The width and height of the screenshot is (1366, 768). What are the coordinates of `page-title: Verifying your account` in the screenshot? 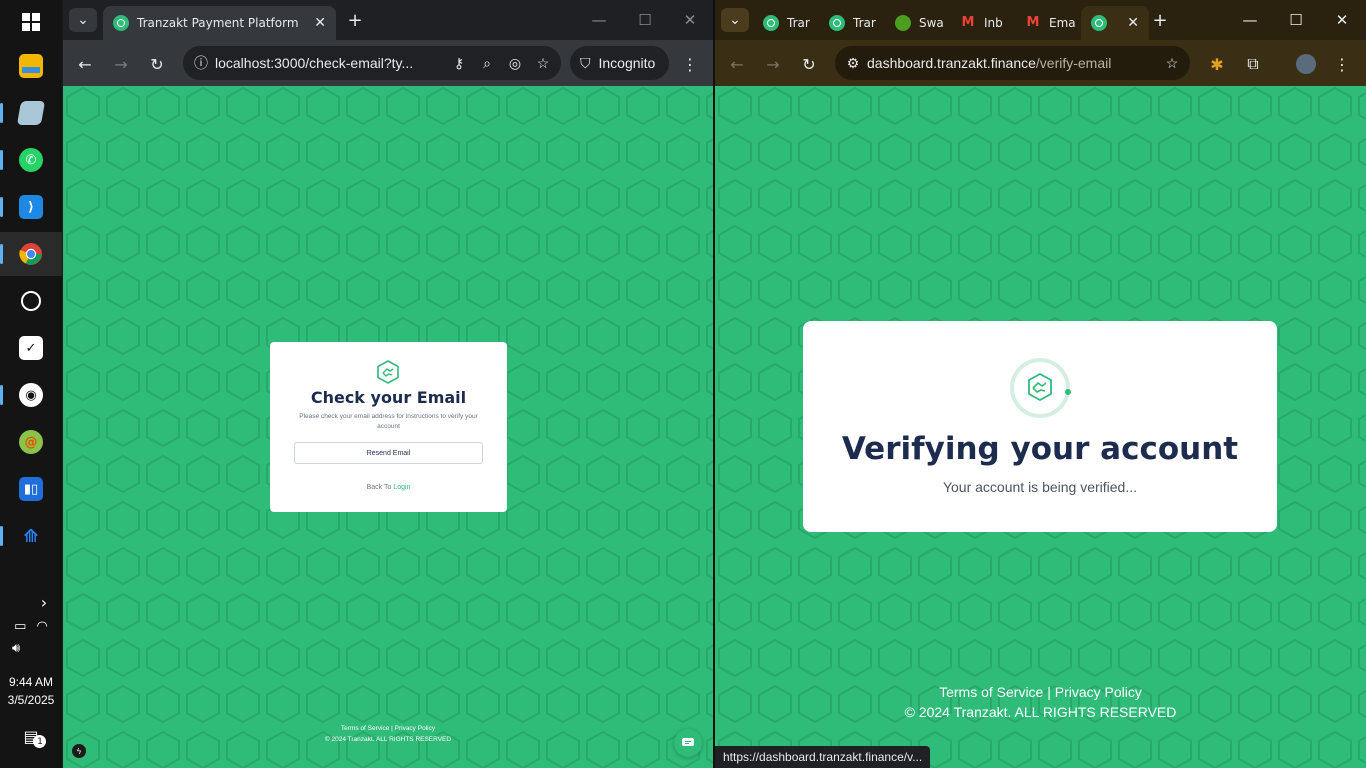 It's located at (1040, 449).